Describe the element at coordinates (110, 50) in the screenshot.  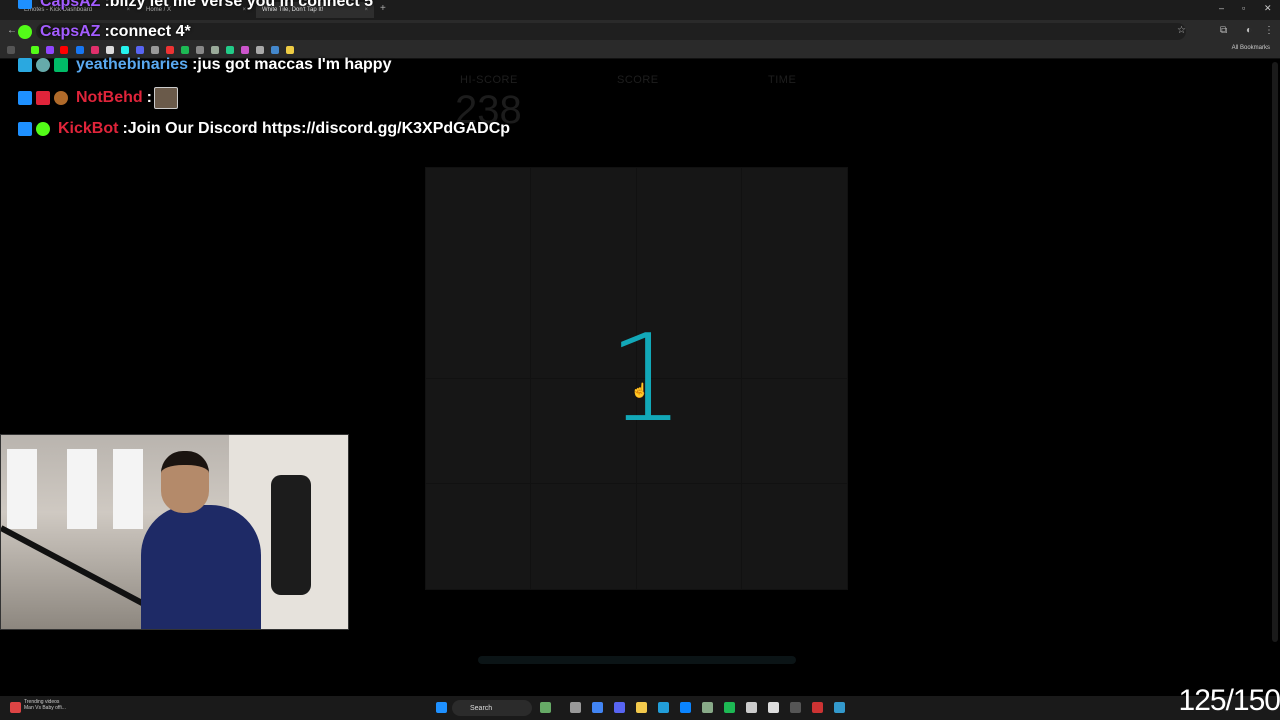
I see `x-icon` at that location.